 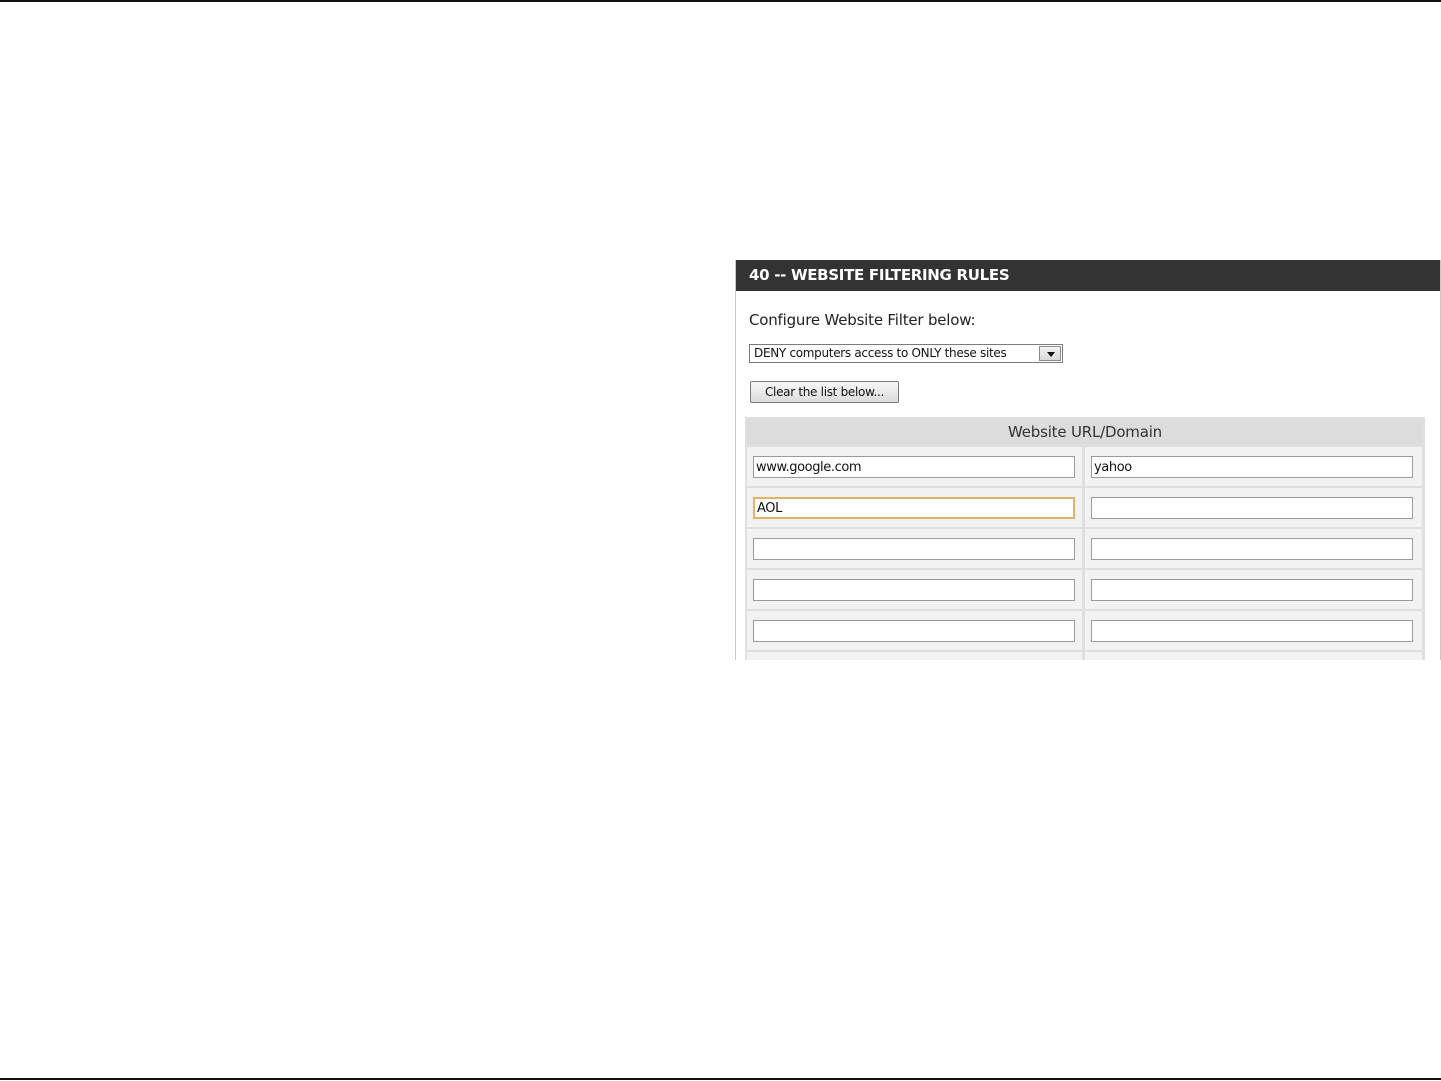 What do you see at coordinates (1050, 353) in the screenshot?
I see `chevron-down-icon` at bounding box center [1050, 353].